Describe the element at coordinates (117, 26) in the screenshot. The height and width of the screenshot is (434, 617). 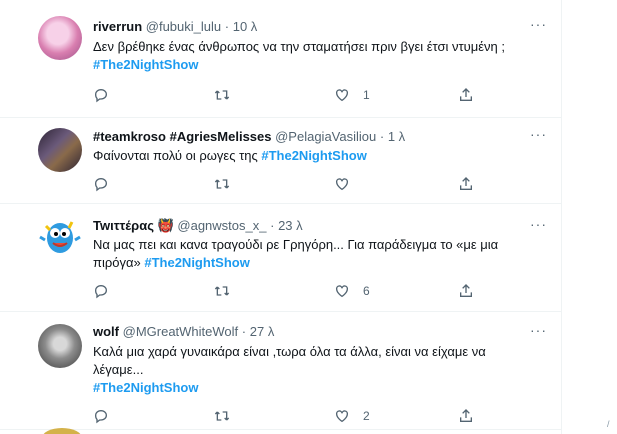
I see `display-name: riverrun` at that location.